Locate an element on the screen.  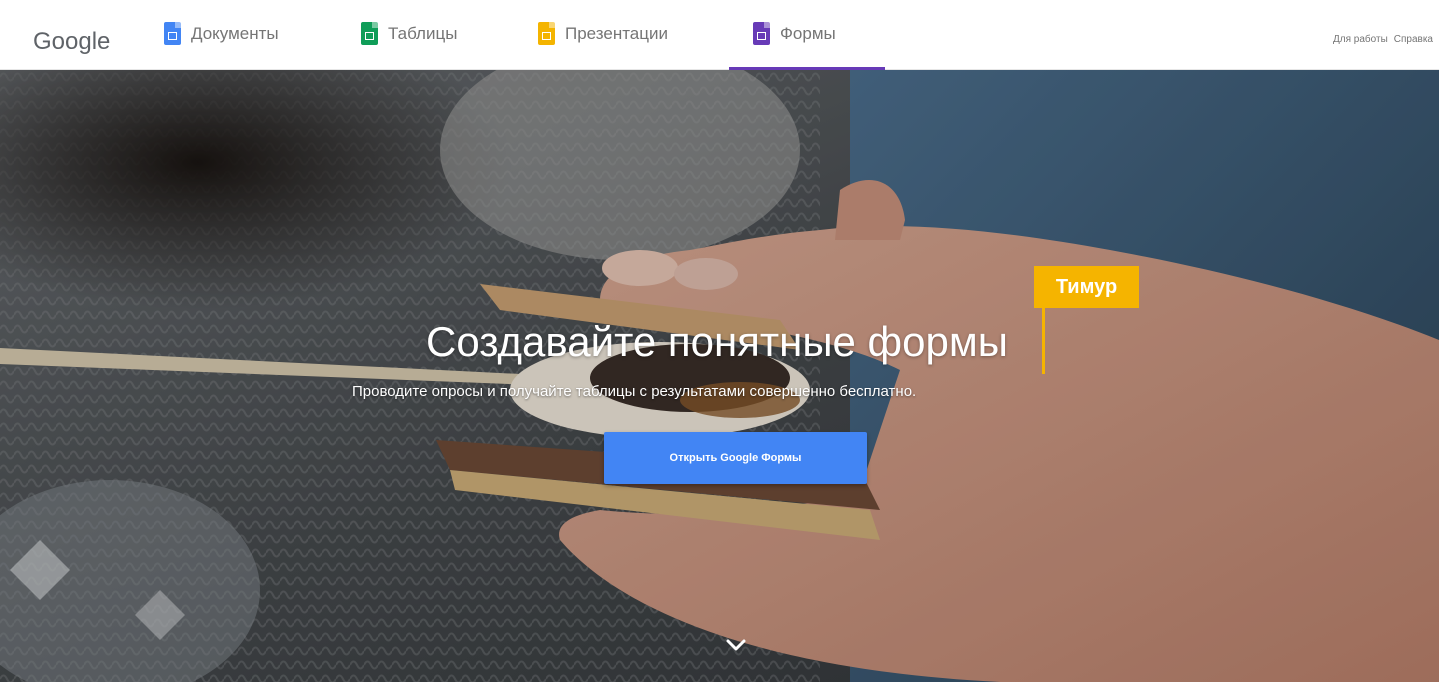
docs-icon is located at coordinates (172, 33).